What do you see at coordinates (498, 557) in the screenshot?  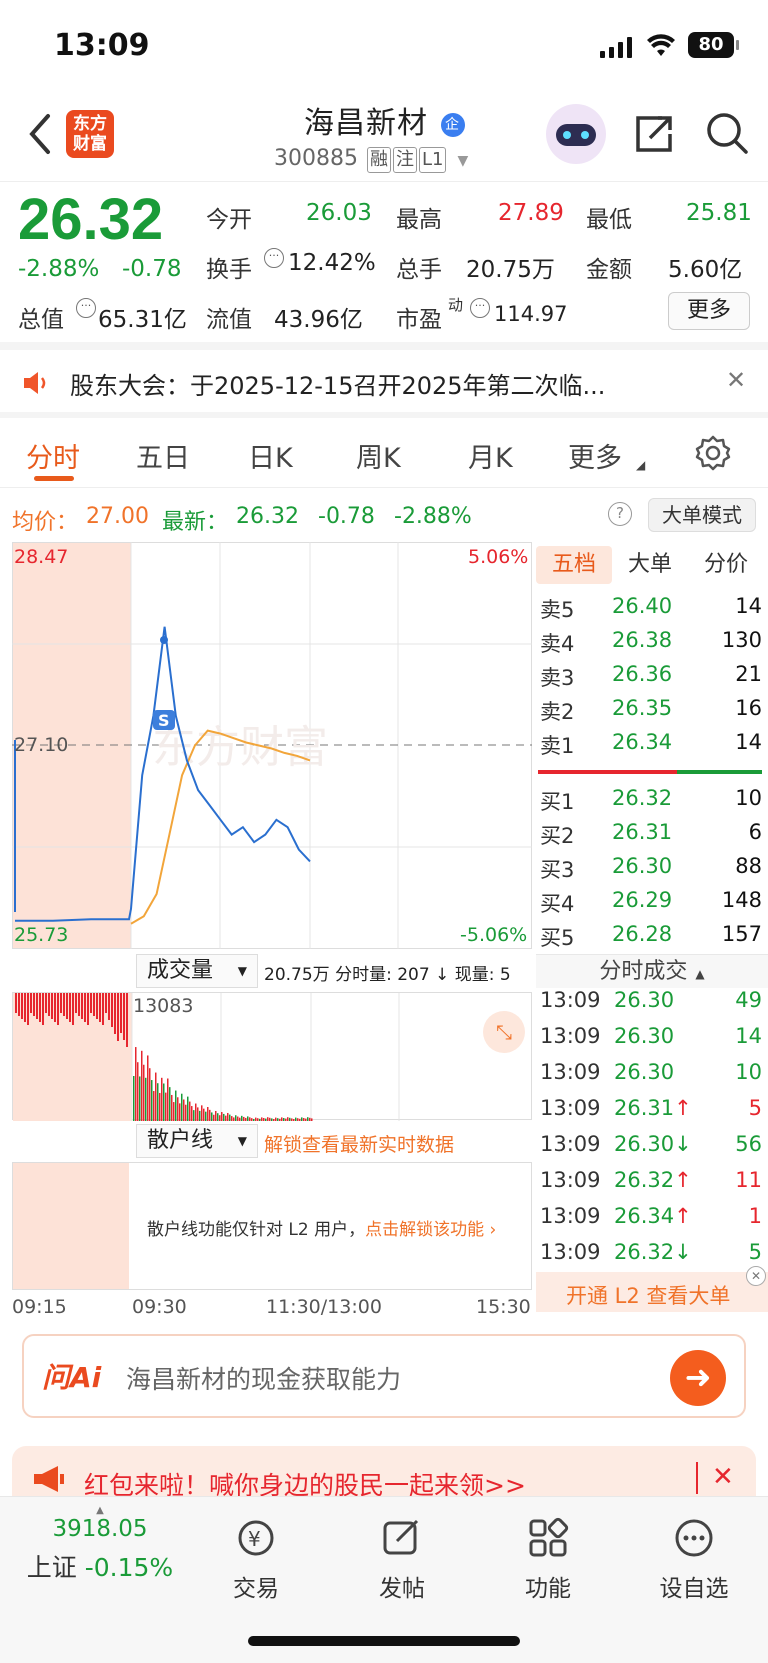 I see `pct-top-label: 5.06%` at bounding box center [498, 557].